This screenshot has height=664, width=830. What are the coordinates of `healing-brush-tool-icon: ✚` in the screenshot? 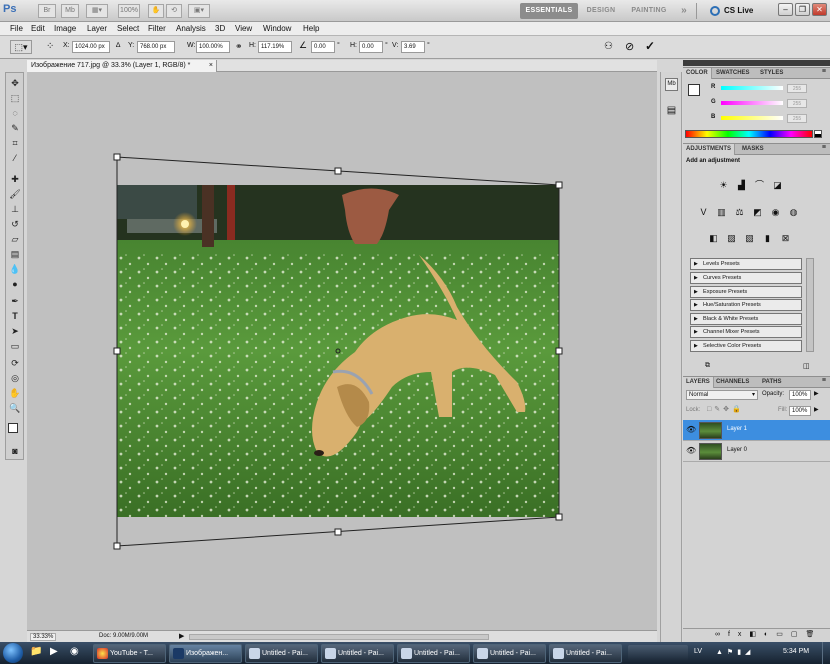 It's located at (15, 179).